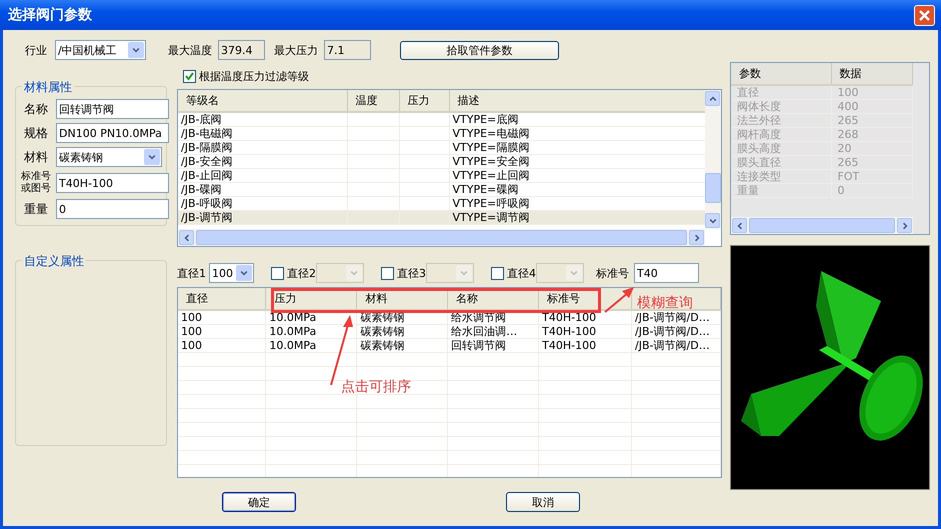 This screenshot has height=529, width=941. Describe the element at coordinates (50, 15) in the screenshot. I see `window-title: 选择阀门参数` at that location.